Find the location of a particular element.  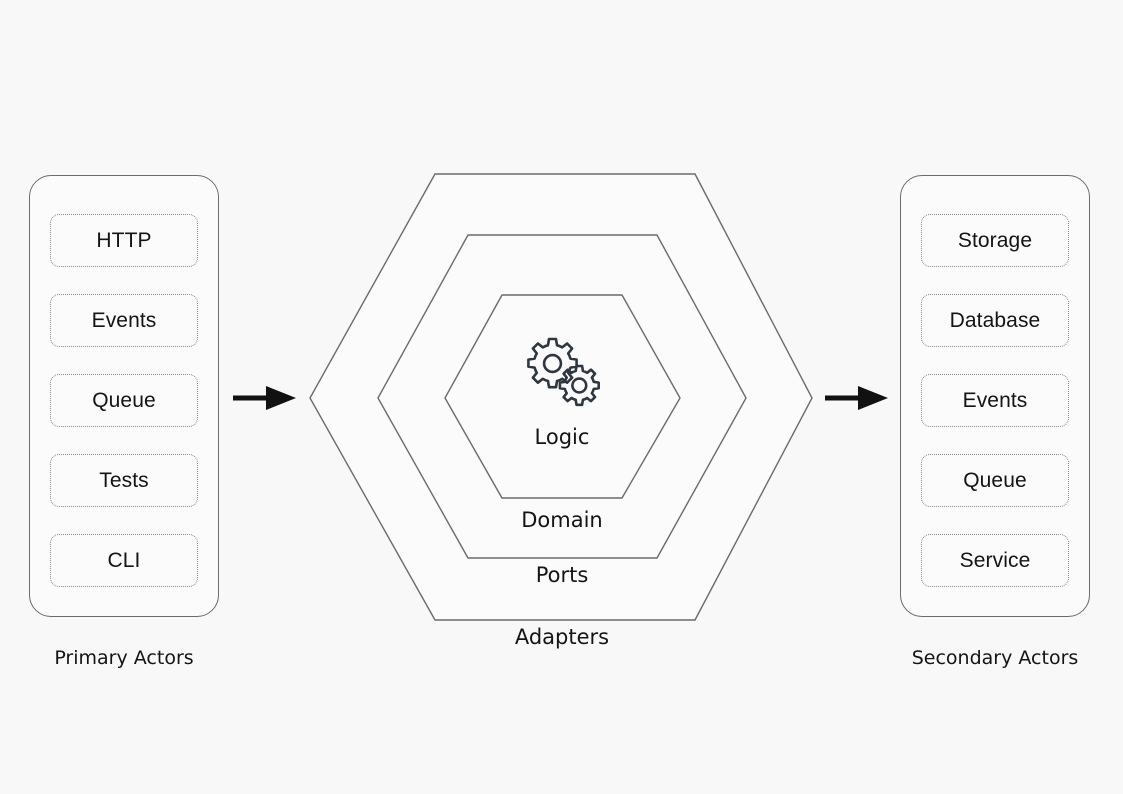

primary-actor-queue: Queue is located at coordinates (124, 400).